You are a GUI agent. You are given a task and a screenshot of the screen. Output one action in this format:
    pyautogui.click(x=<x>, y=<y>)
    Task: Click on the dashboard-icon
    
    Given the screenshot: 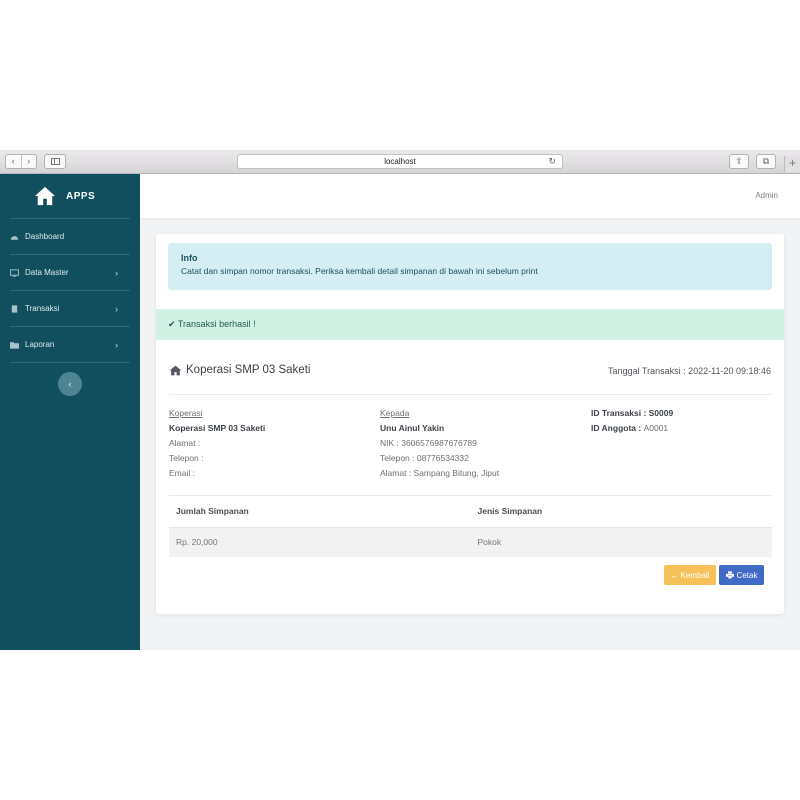 What is the action you would take?
    pyautogui.click(x=14, y=237)
    